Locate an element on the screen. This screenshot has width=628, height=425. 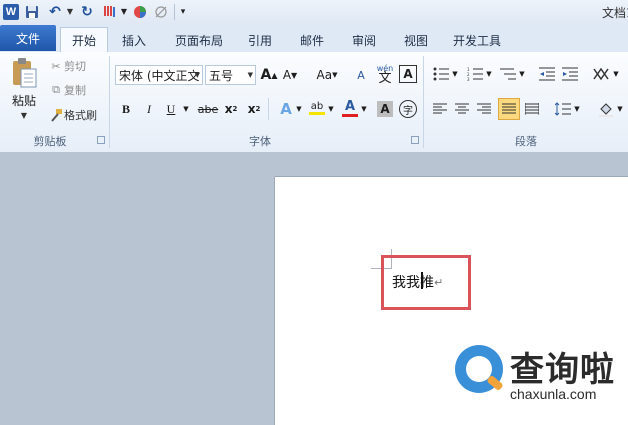
quick-access-separator is located at coordinates (174, 12).